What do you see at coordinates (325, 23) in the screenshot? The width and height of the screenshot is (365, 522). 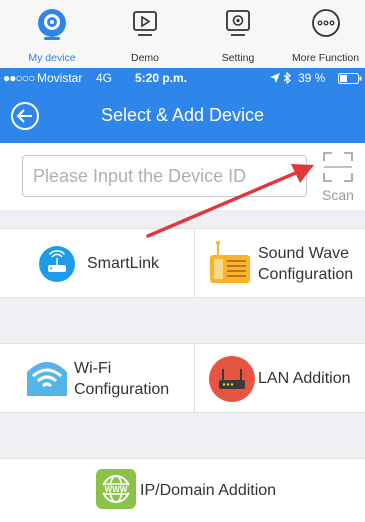 I see `more-icon` at bounding box center [325, 23].